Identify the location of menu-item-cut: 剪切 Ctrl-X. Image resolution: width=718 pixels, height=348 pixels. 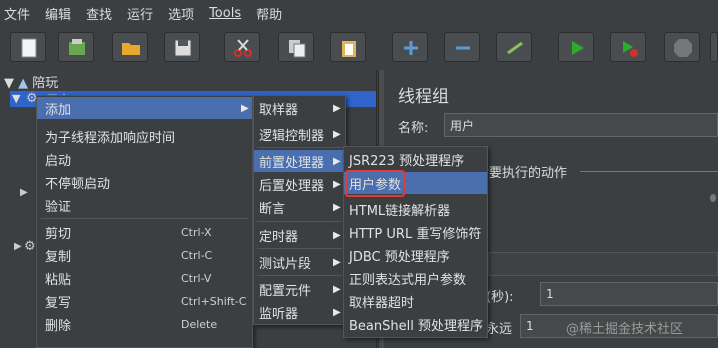
(144, 232).